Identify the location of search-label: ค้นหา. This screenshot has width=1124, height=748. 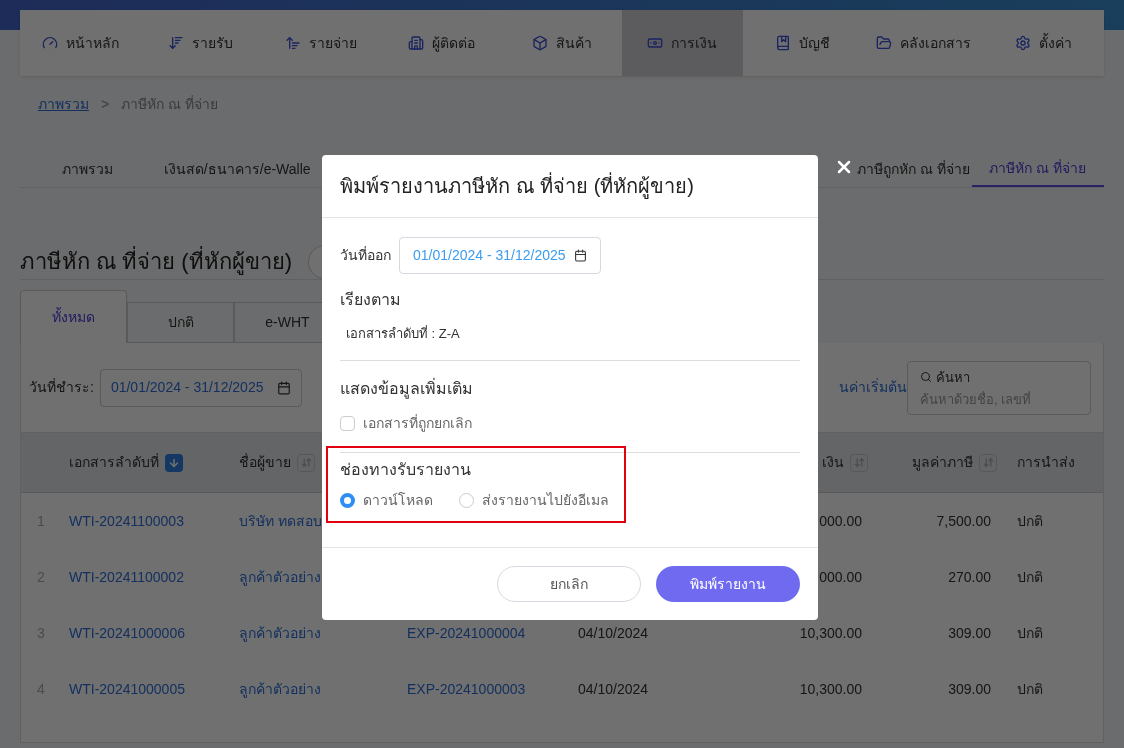
(953, 377).